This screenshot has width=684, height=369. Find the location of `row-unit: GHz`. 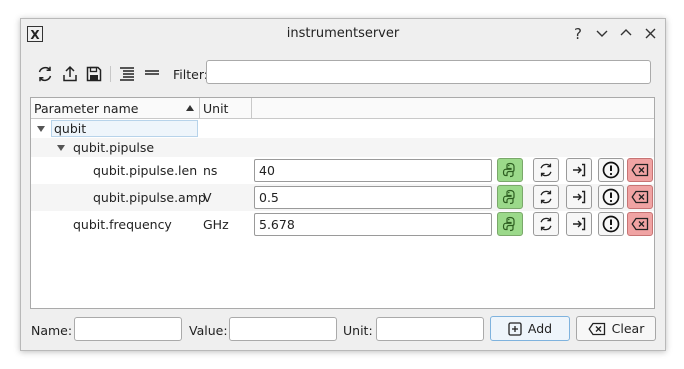

row-unit: GHz is located at coordinates (216, 224).